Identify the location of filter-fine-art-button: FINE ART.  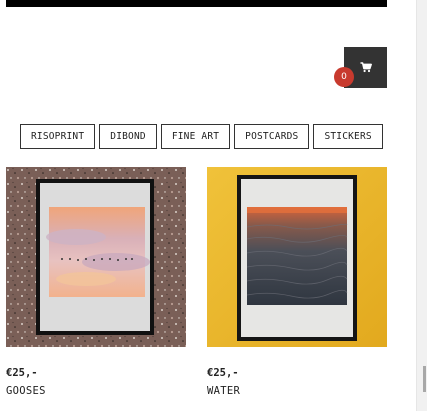
(195, 136).